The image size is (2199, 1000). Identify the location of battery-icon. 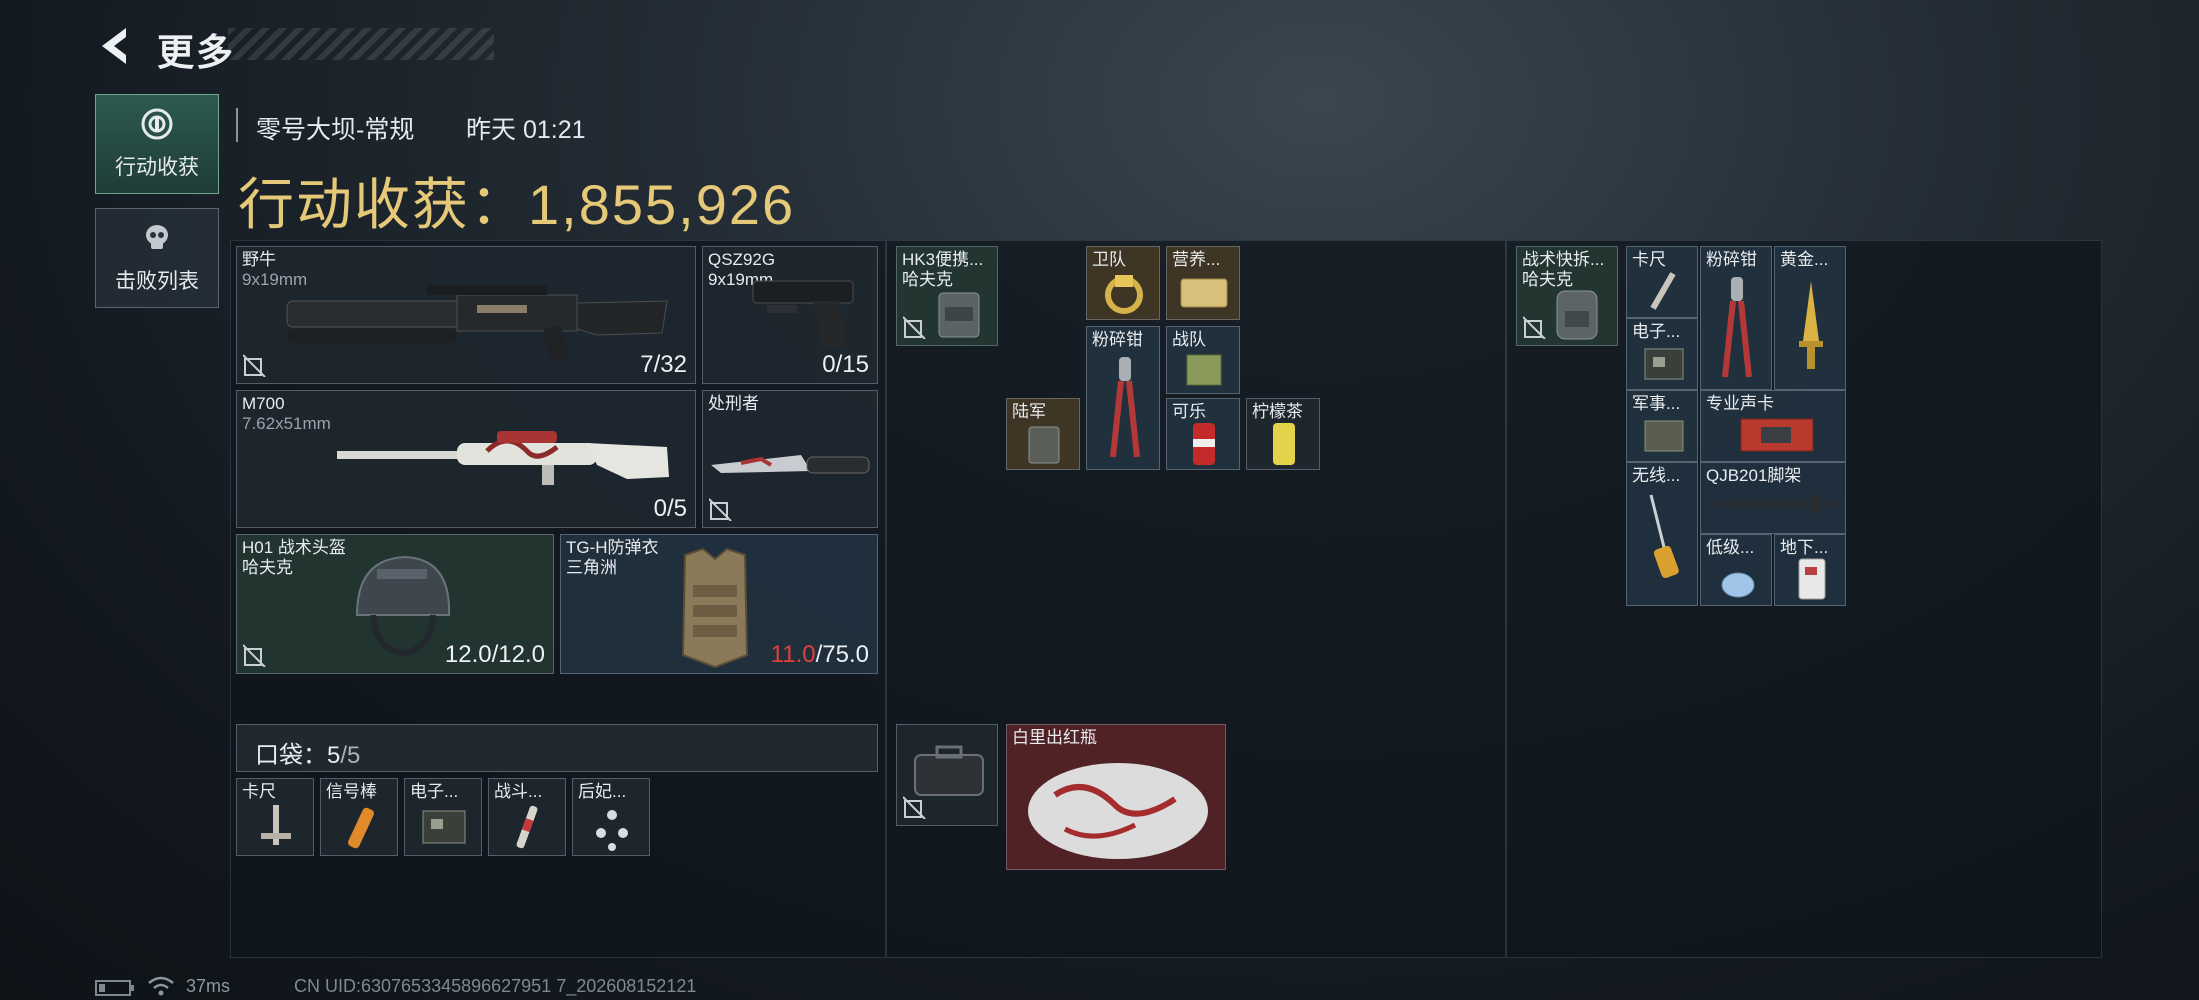
(114, 988).